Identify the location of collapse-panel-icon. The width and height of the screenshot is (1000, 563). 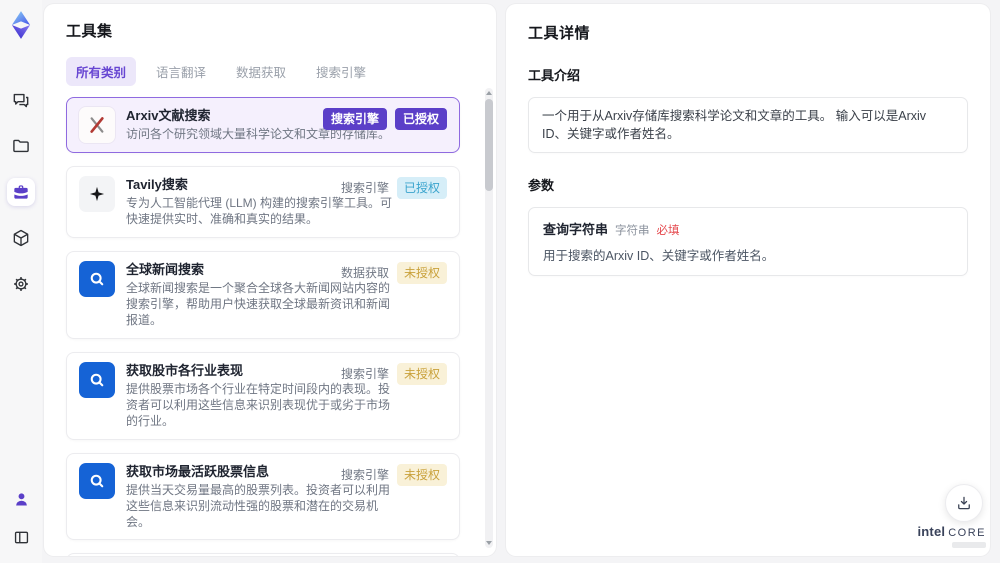
(21, 537).